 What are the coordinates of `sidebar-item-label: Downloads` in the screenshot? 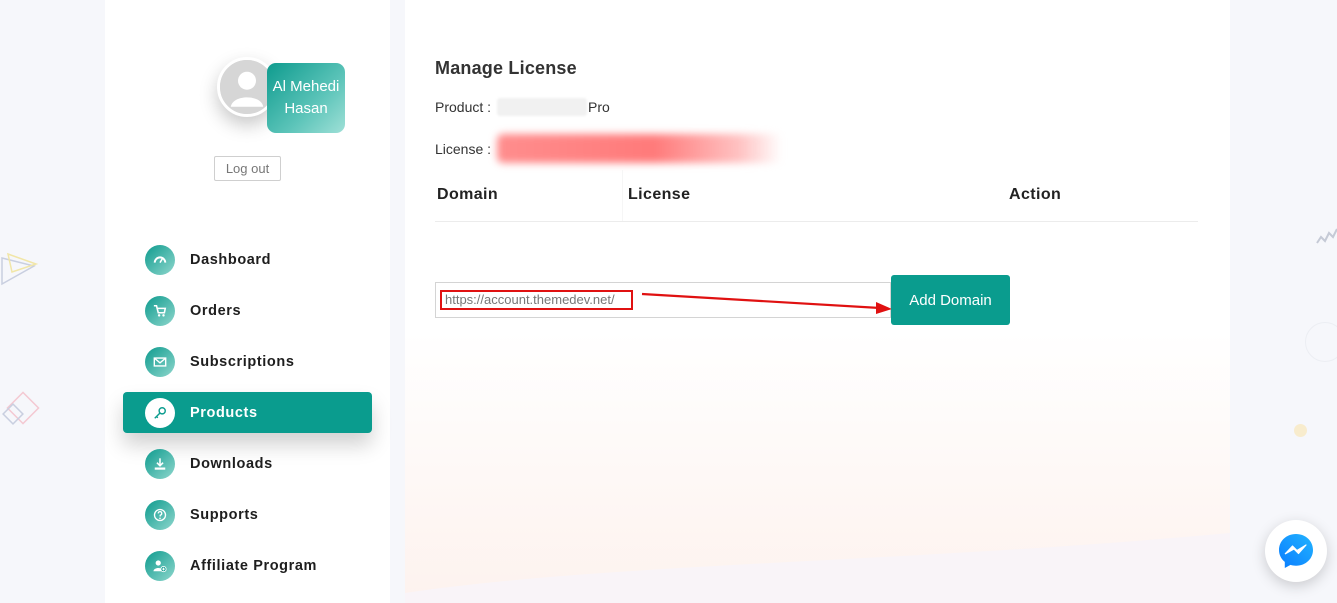 It's located at (231, 463).